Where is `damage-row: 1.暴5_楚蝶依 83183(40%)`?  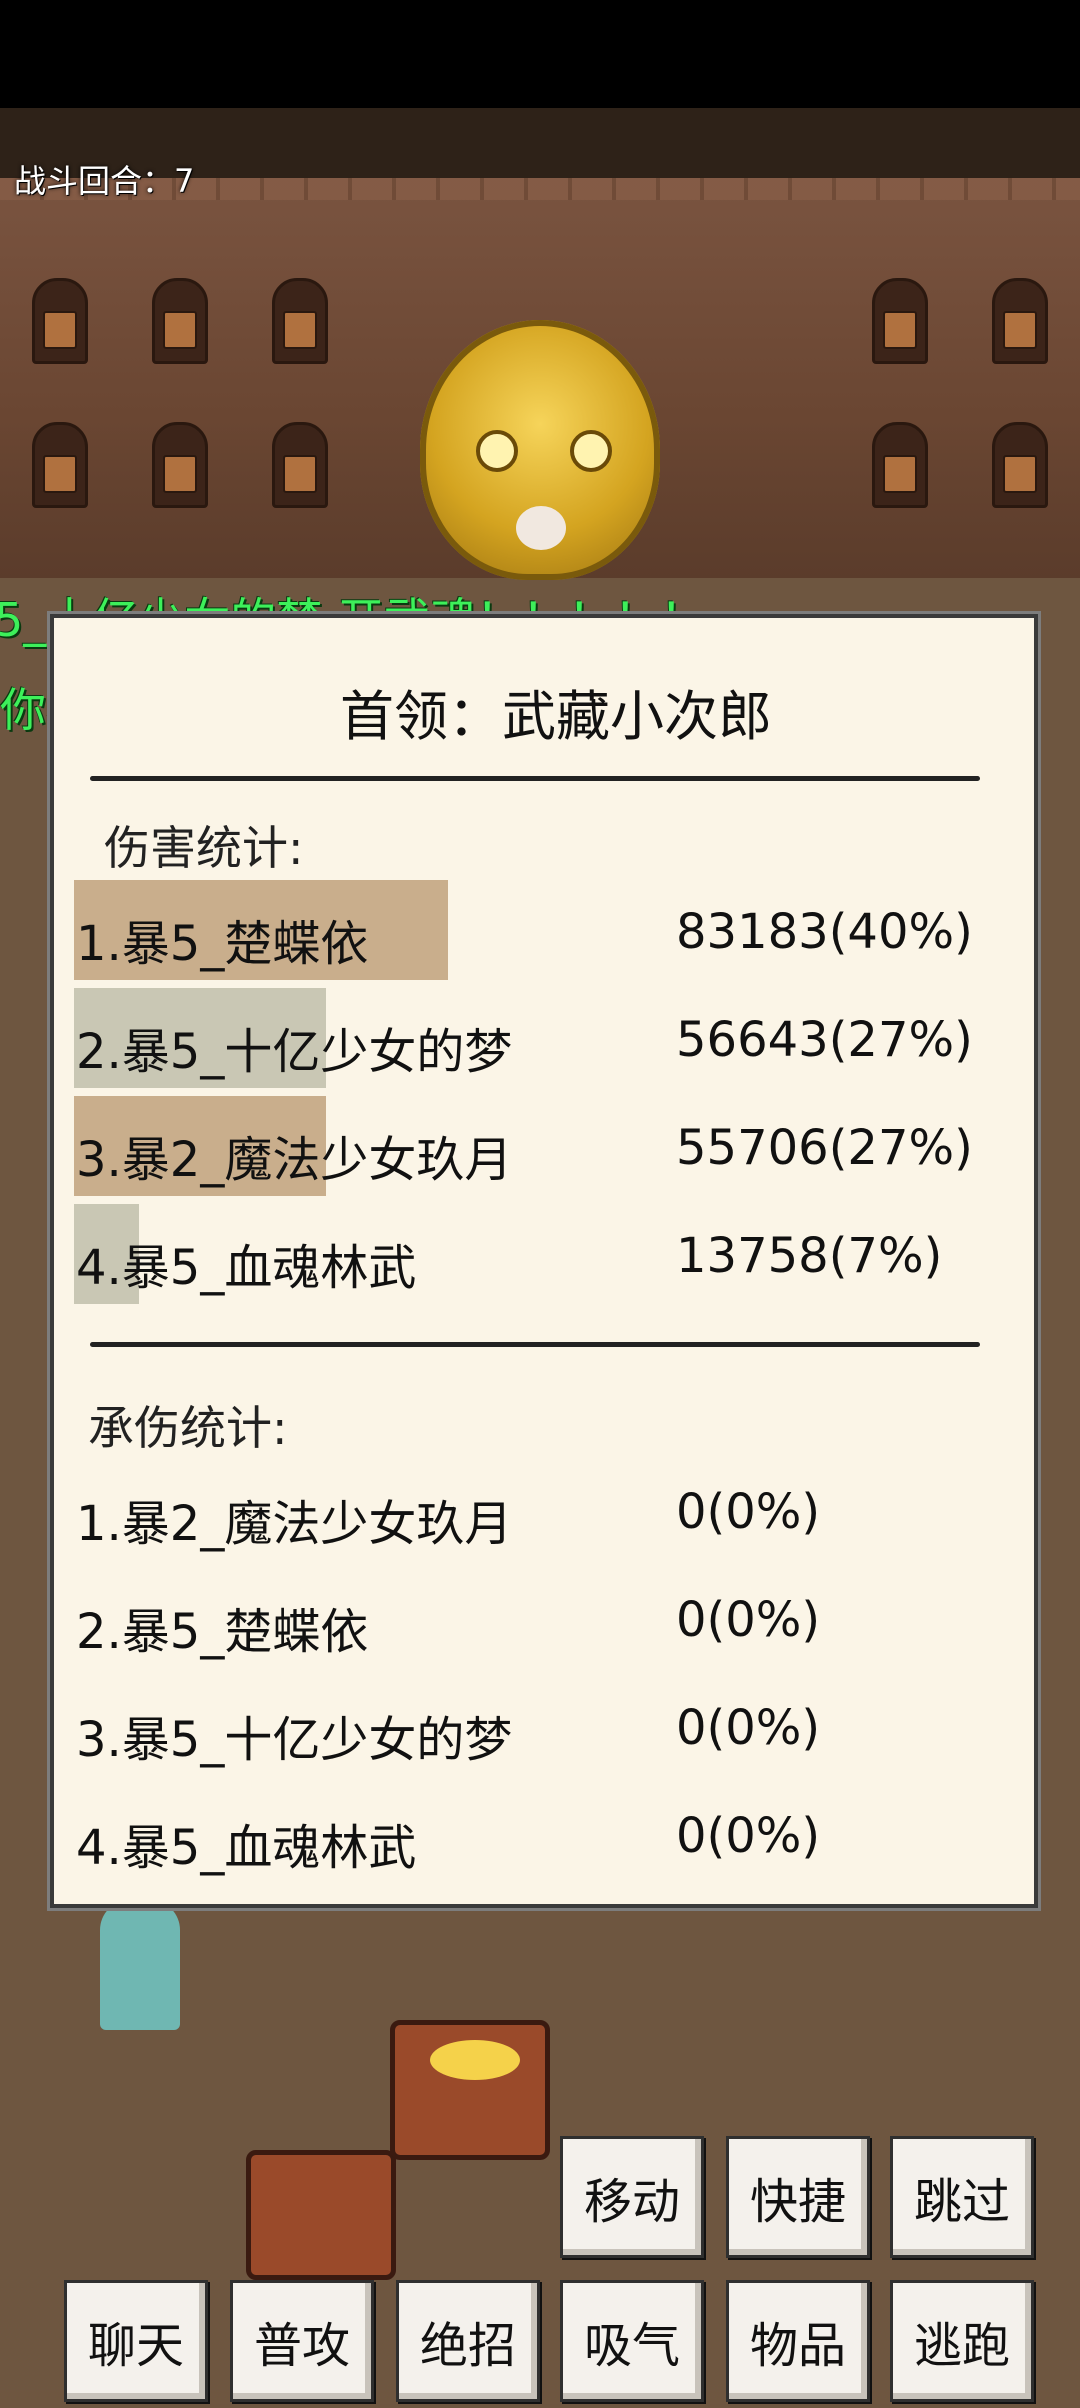 damage-row: 1.暴5_楚蝶依 83183(40%) is located at coordinates (523, 930).